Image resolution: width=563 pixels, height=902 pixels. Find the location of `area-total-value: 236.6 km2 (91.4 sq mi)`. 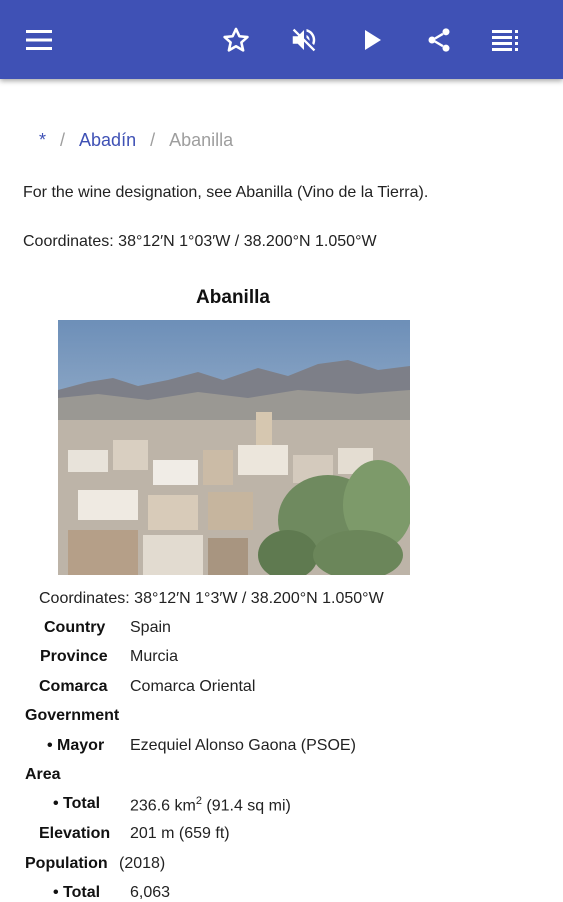

area-total-value: 236.6 km2 (91.4 sq mi) is located at coordinates (210, 805).